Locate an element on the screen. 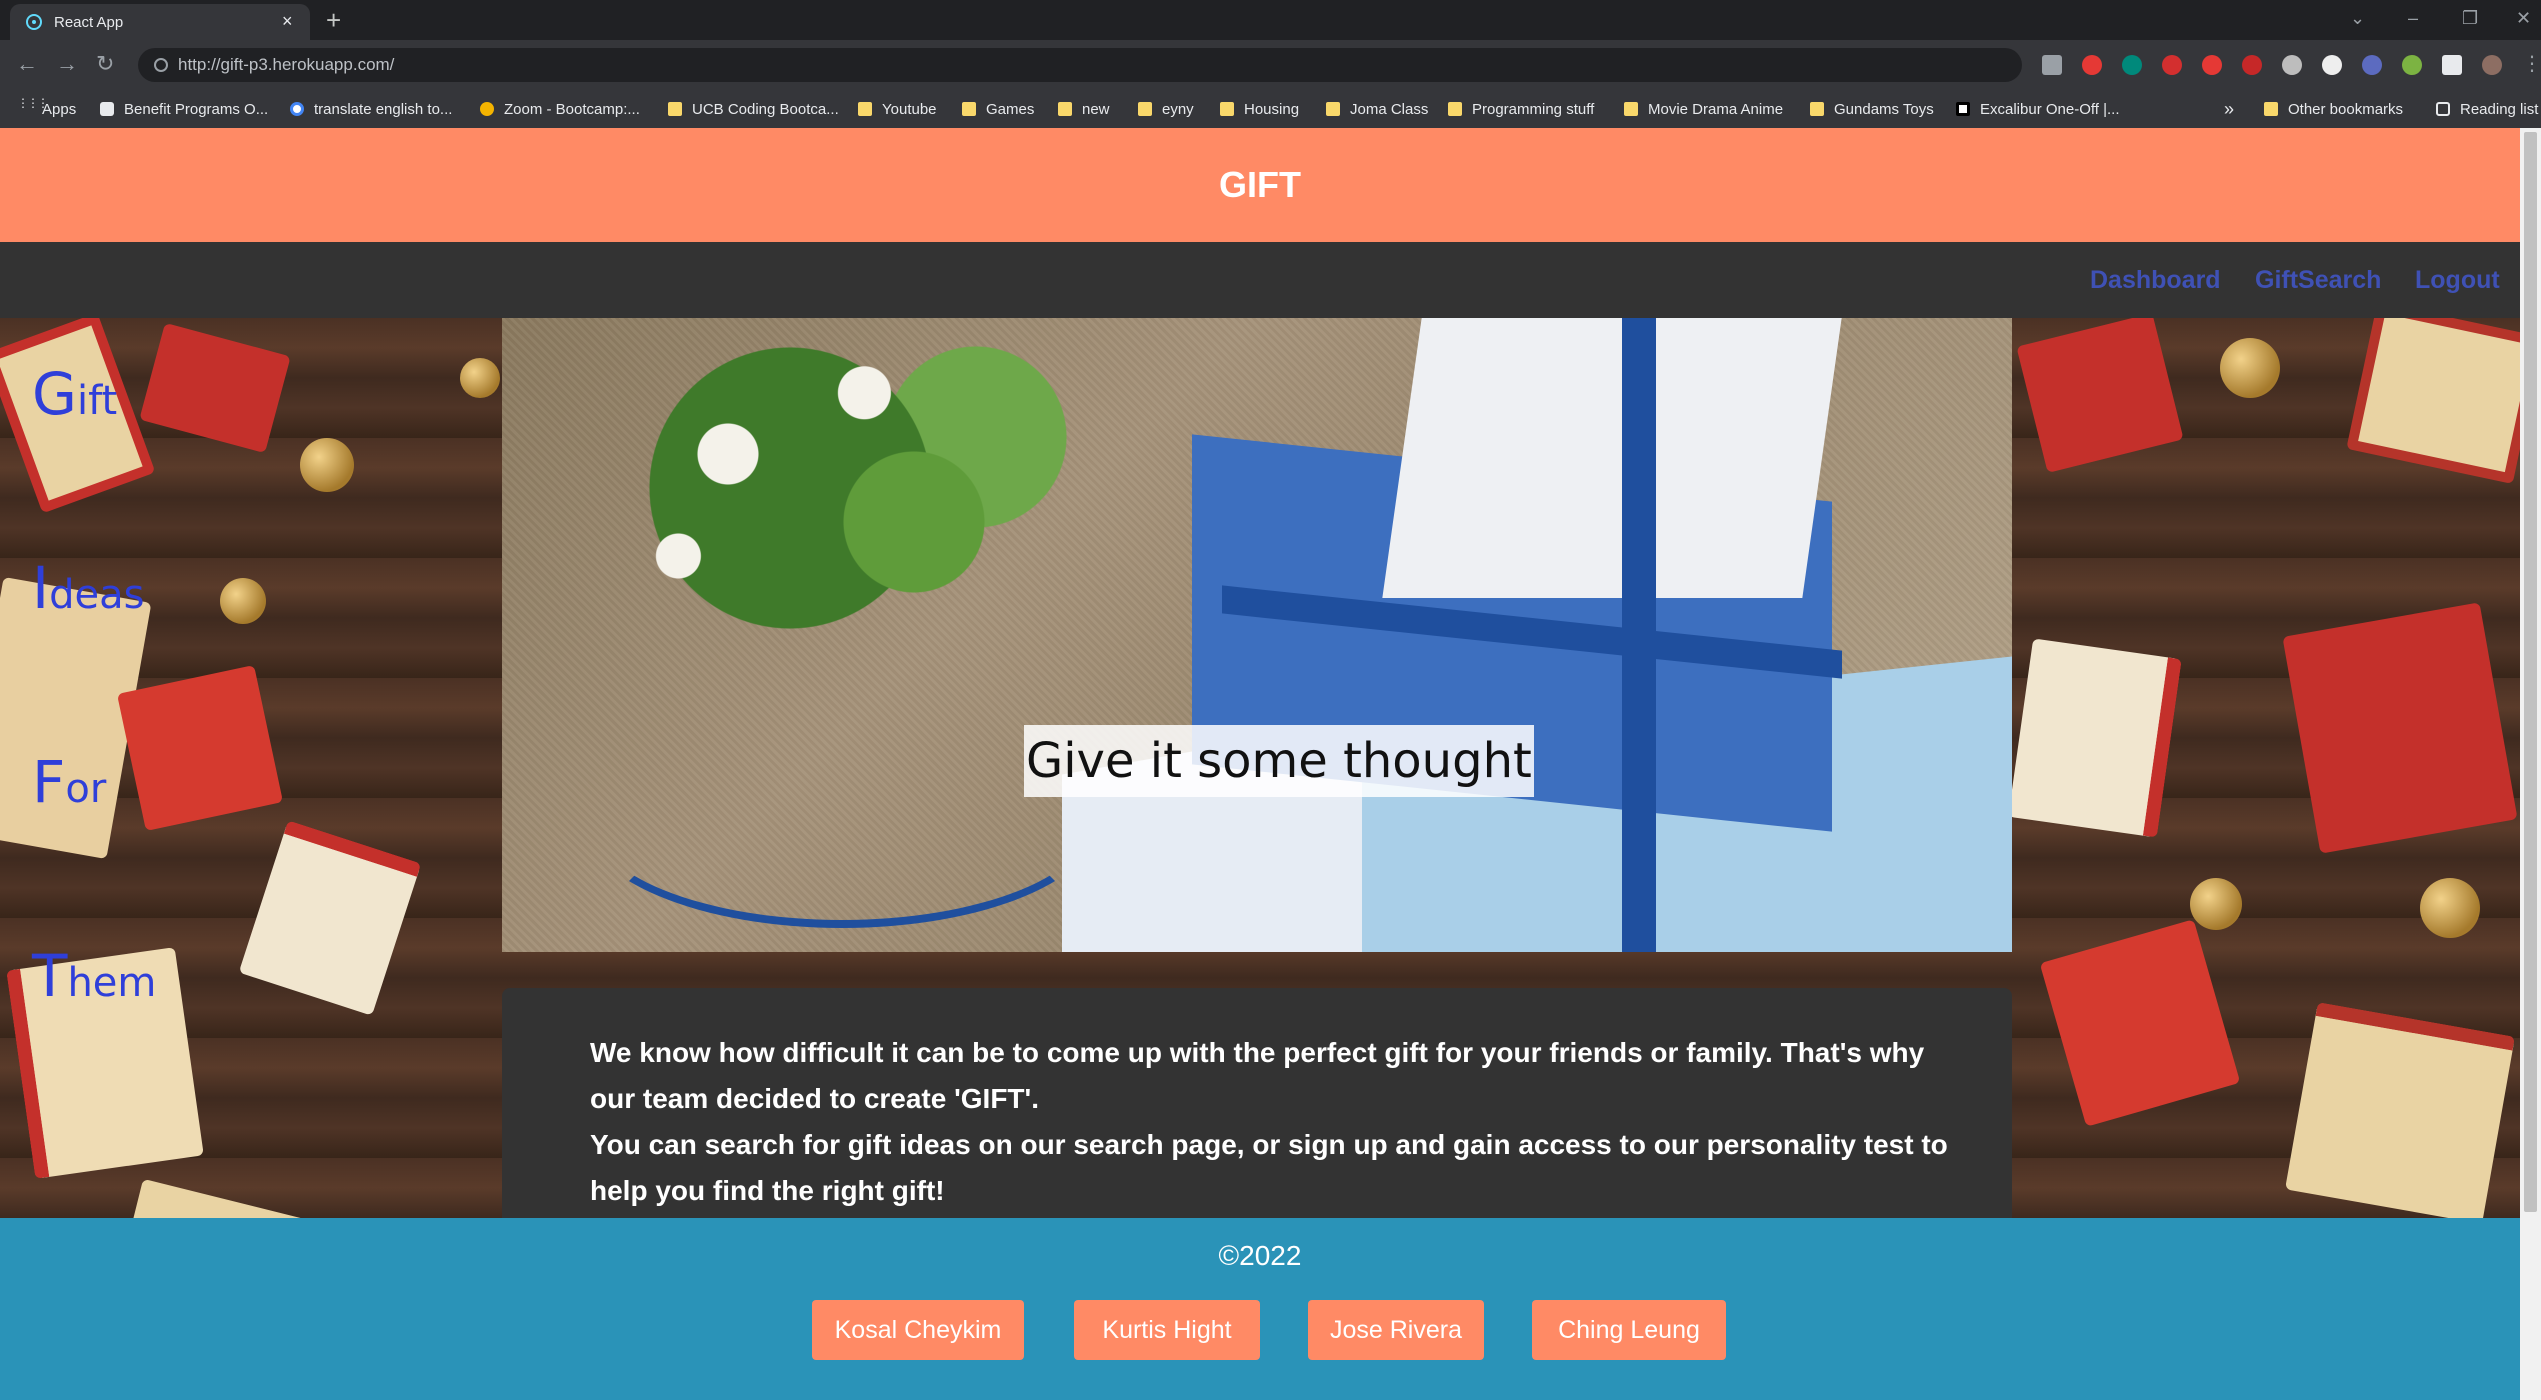 This screenshot has height=1400, width=2541. browser-tab: React App × is located at coordinates (160, 22).